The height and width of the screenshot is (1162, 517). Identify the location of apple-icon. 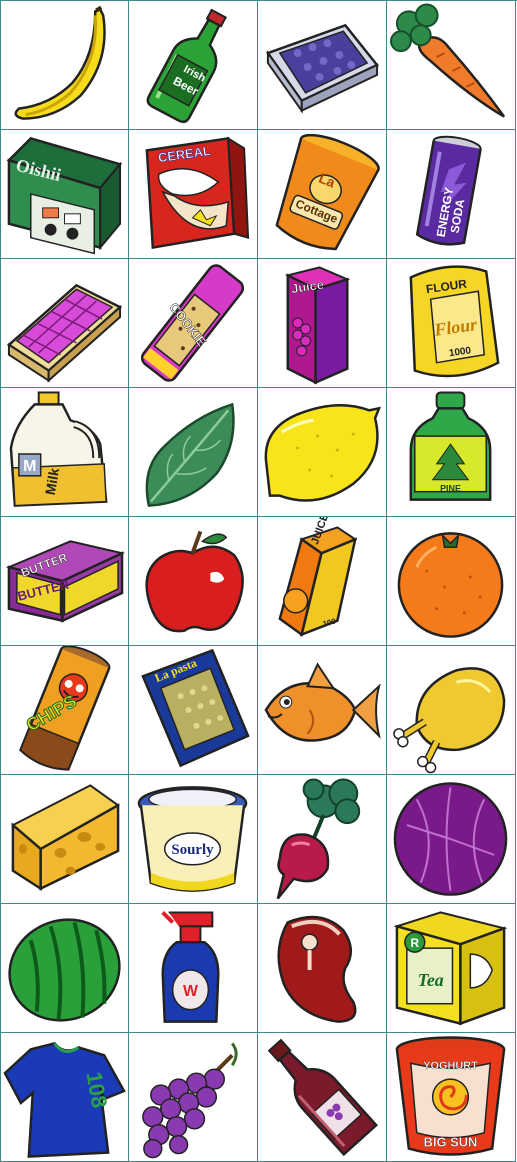
(194, 581).